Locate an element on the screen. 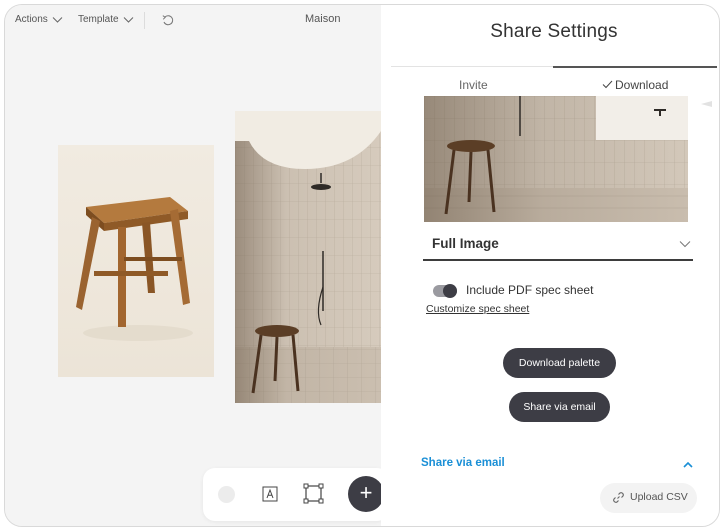 The image size is (724, 531). share-via-email-button: Share via email is located at coordinates (559, 407).